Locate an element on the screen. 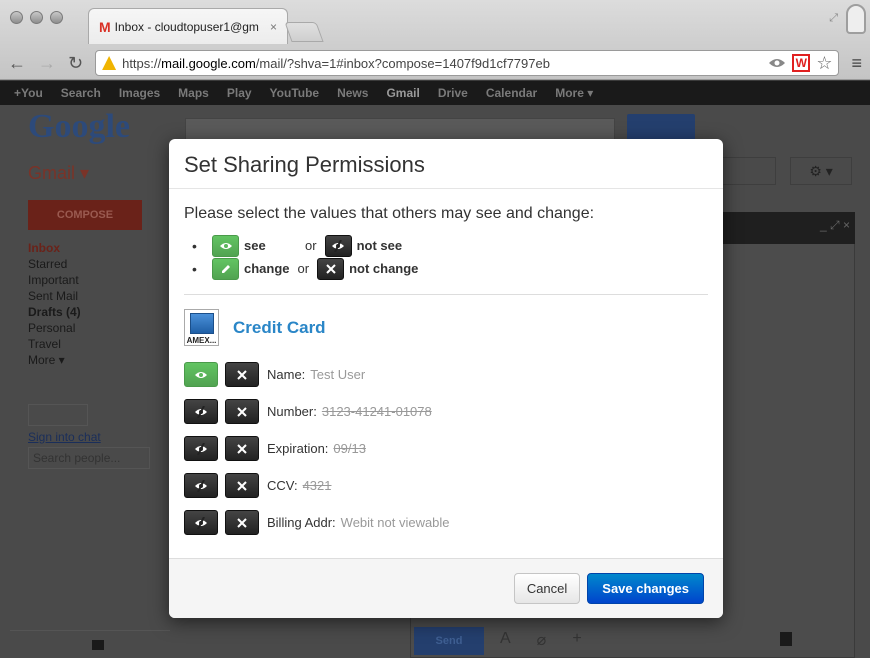 Image resolution: width=870 pixels, height=658 pixels. gbar-item: Drive is located at coordinates (453, 93).